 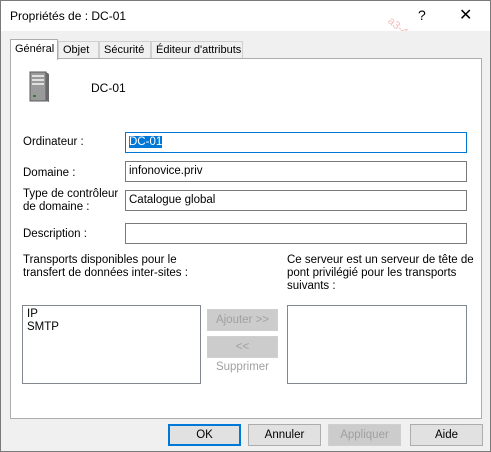 I want to click on watermark-text: a3-4f5c-b1a7-6c2e-8a03c-b6d3bd70f06 test, so click(x=437, y=23).